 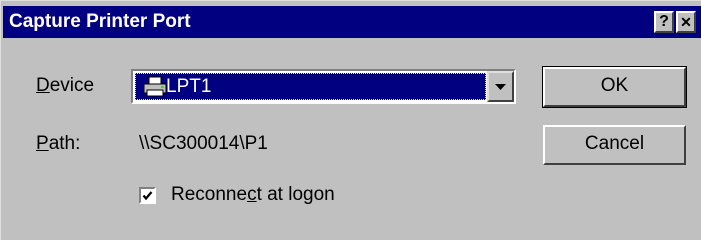 What do you see at coordinates (253, 195) in the screenshot?
I see `reconnect-label: Reconnect at logon` at bounding box center [253, 195].